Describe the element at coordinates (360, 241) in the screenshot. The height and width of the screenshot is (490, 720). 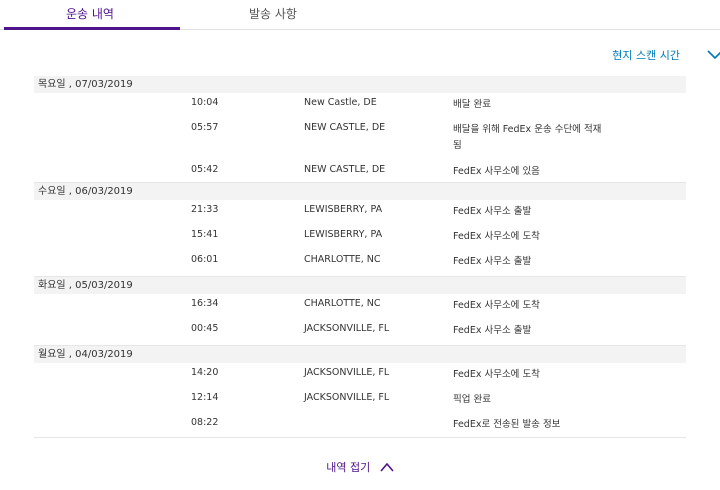
I see `event-row: 15:41 LEWISBERRY, PA FedEx 사무소에 도착` at that location.